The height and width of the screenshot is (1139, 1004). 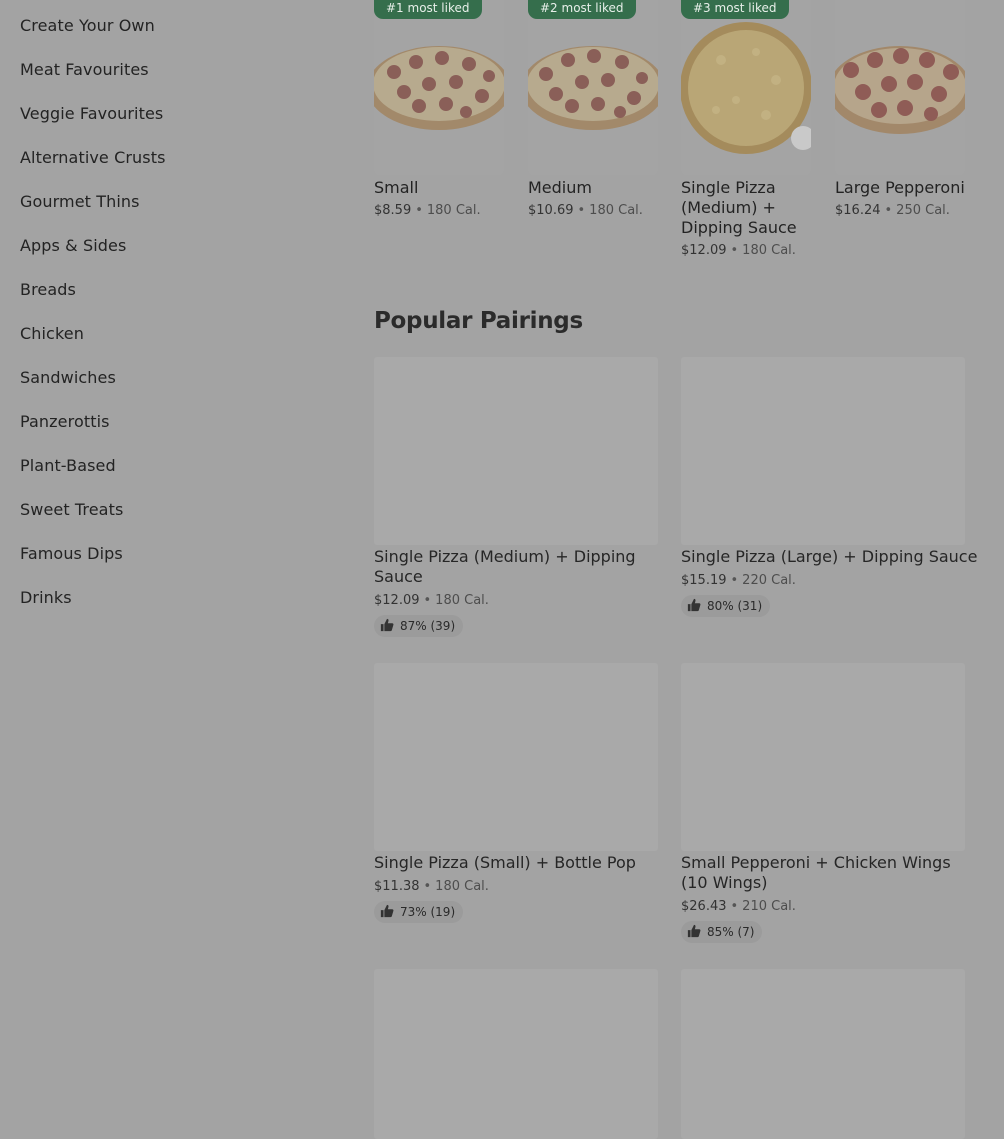 I want to click on item-meta: $10.69 • 180 Cal., so click(x=585, y=210).